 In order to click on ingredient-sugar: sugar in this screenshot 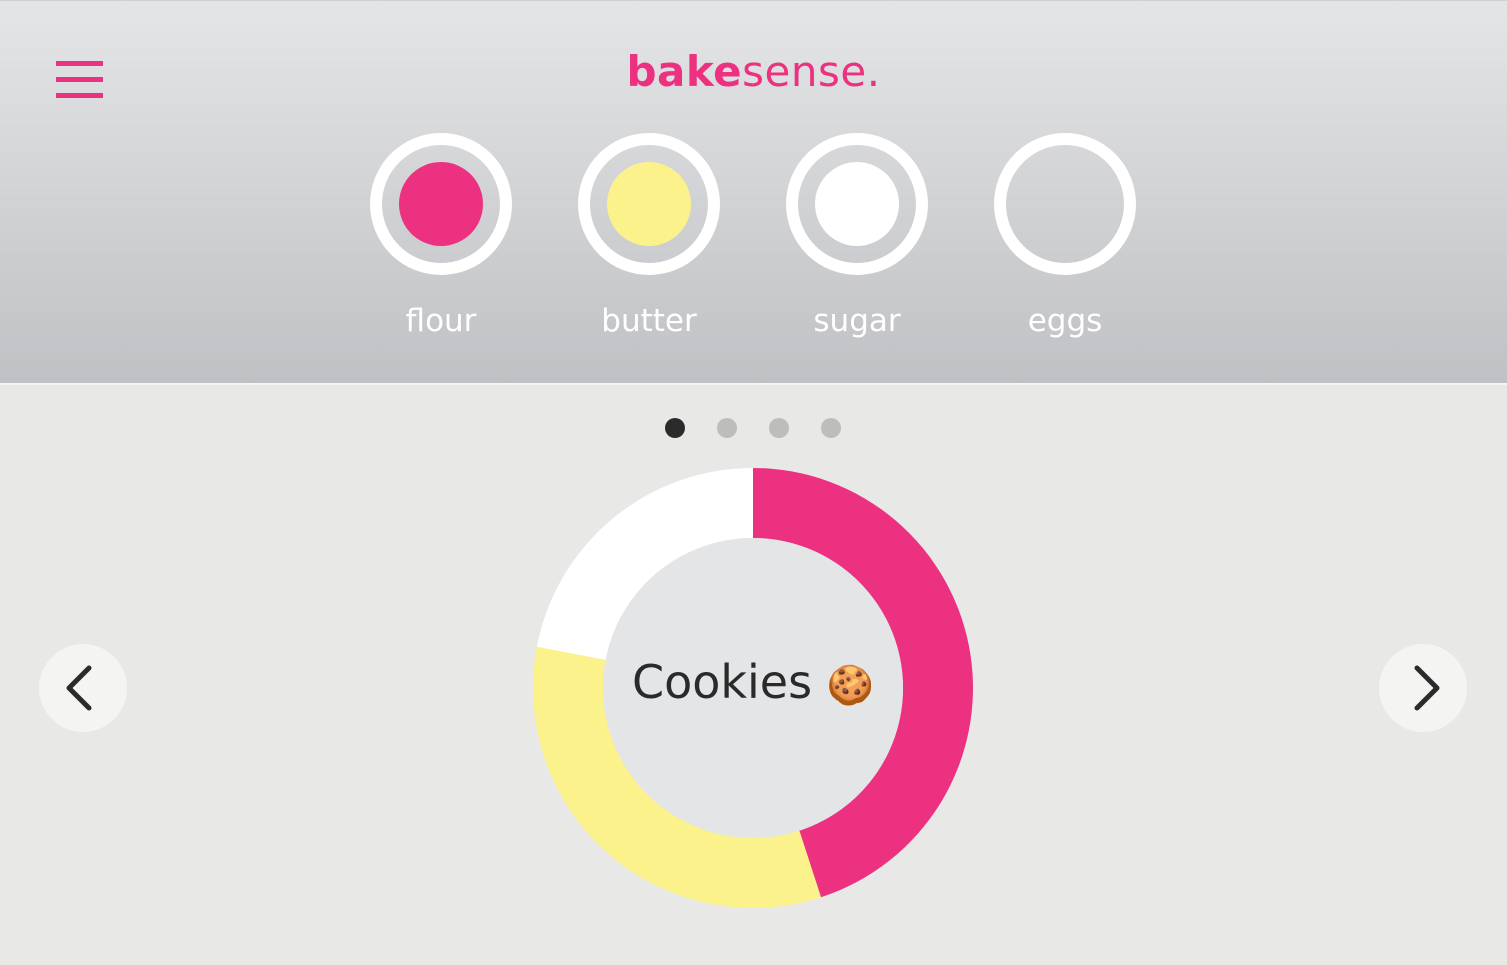, I will do `click(857, 236)`.